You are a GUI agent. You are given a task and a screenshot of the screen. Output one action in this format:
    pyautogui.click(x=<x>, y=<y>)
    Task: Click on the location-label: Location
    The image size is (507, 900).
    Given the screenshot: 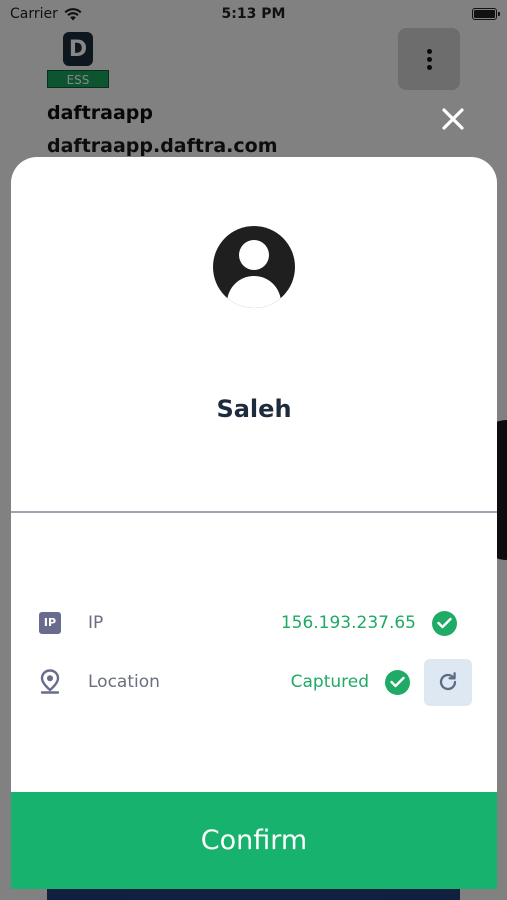 What is the action you would take?
    pyautogui.click(x=124, y=682)
    